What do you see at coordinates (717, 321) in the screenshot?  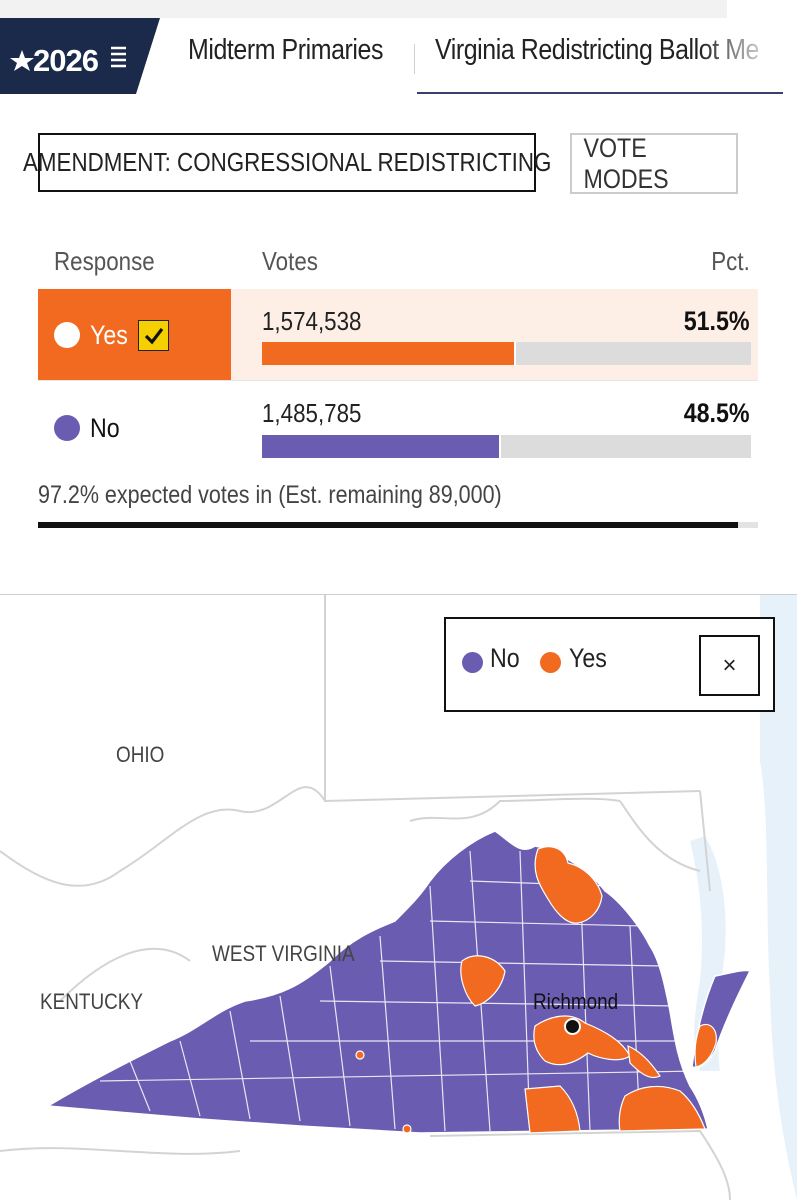 I see `yes-pct: 51.5%` at bounding box center [717, 321].